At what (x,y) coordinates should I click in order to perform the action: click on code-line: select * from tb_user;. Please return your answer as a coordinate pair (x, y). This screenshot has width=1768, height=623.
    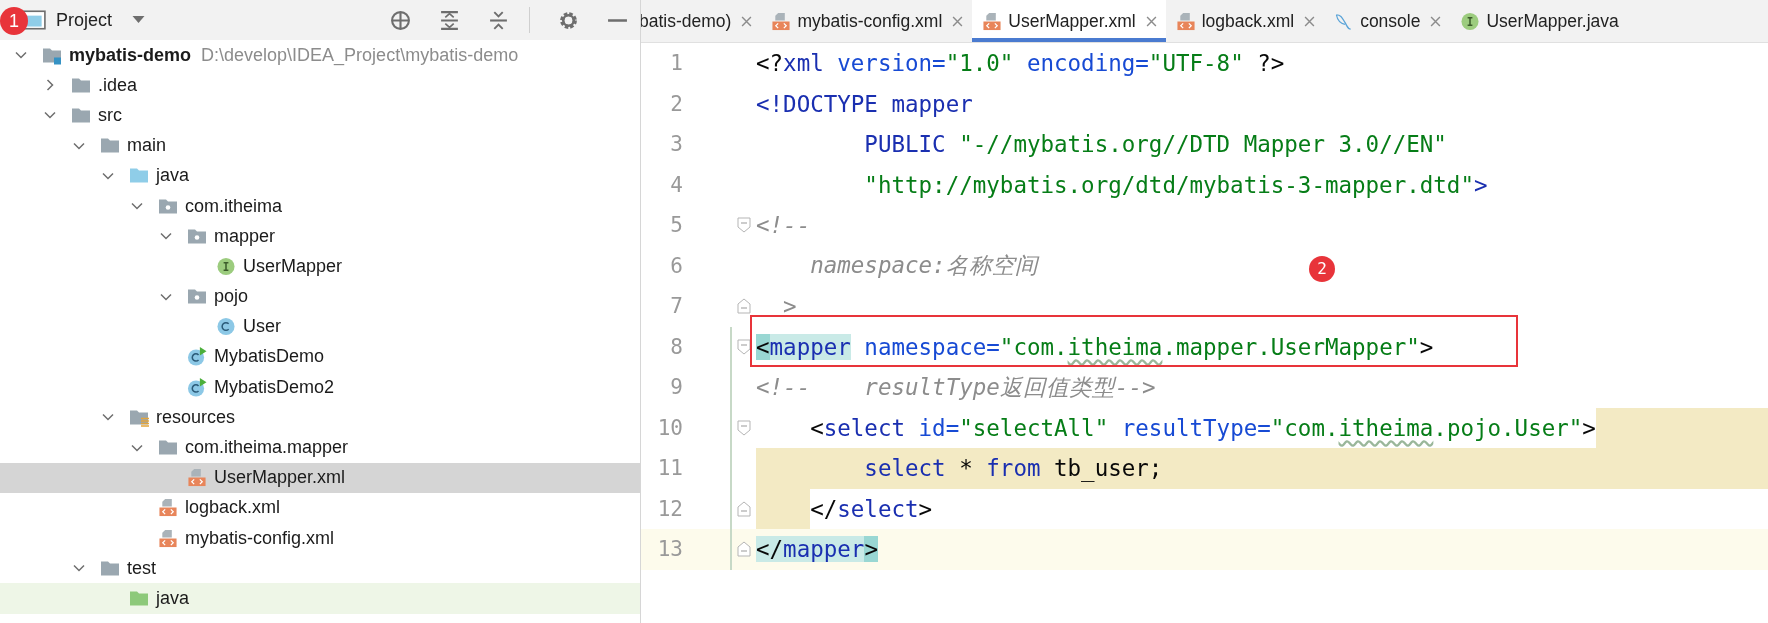
    Looking at the image, I should click on (1013, 468).